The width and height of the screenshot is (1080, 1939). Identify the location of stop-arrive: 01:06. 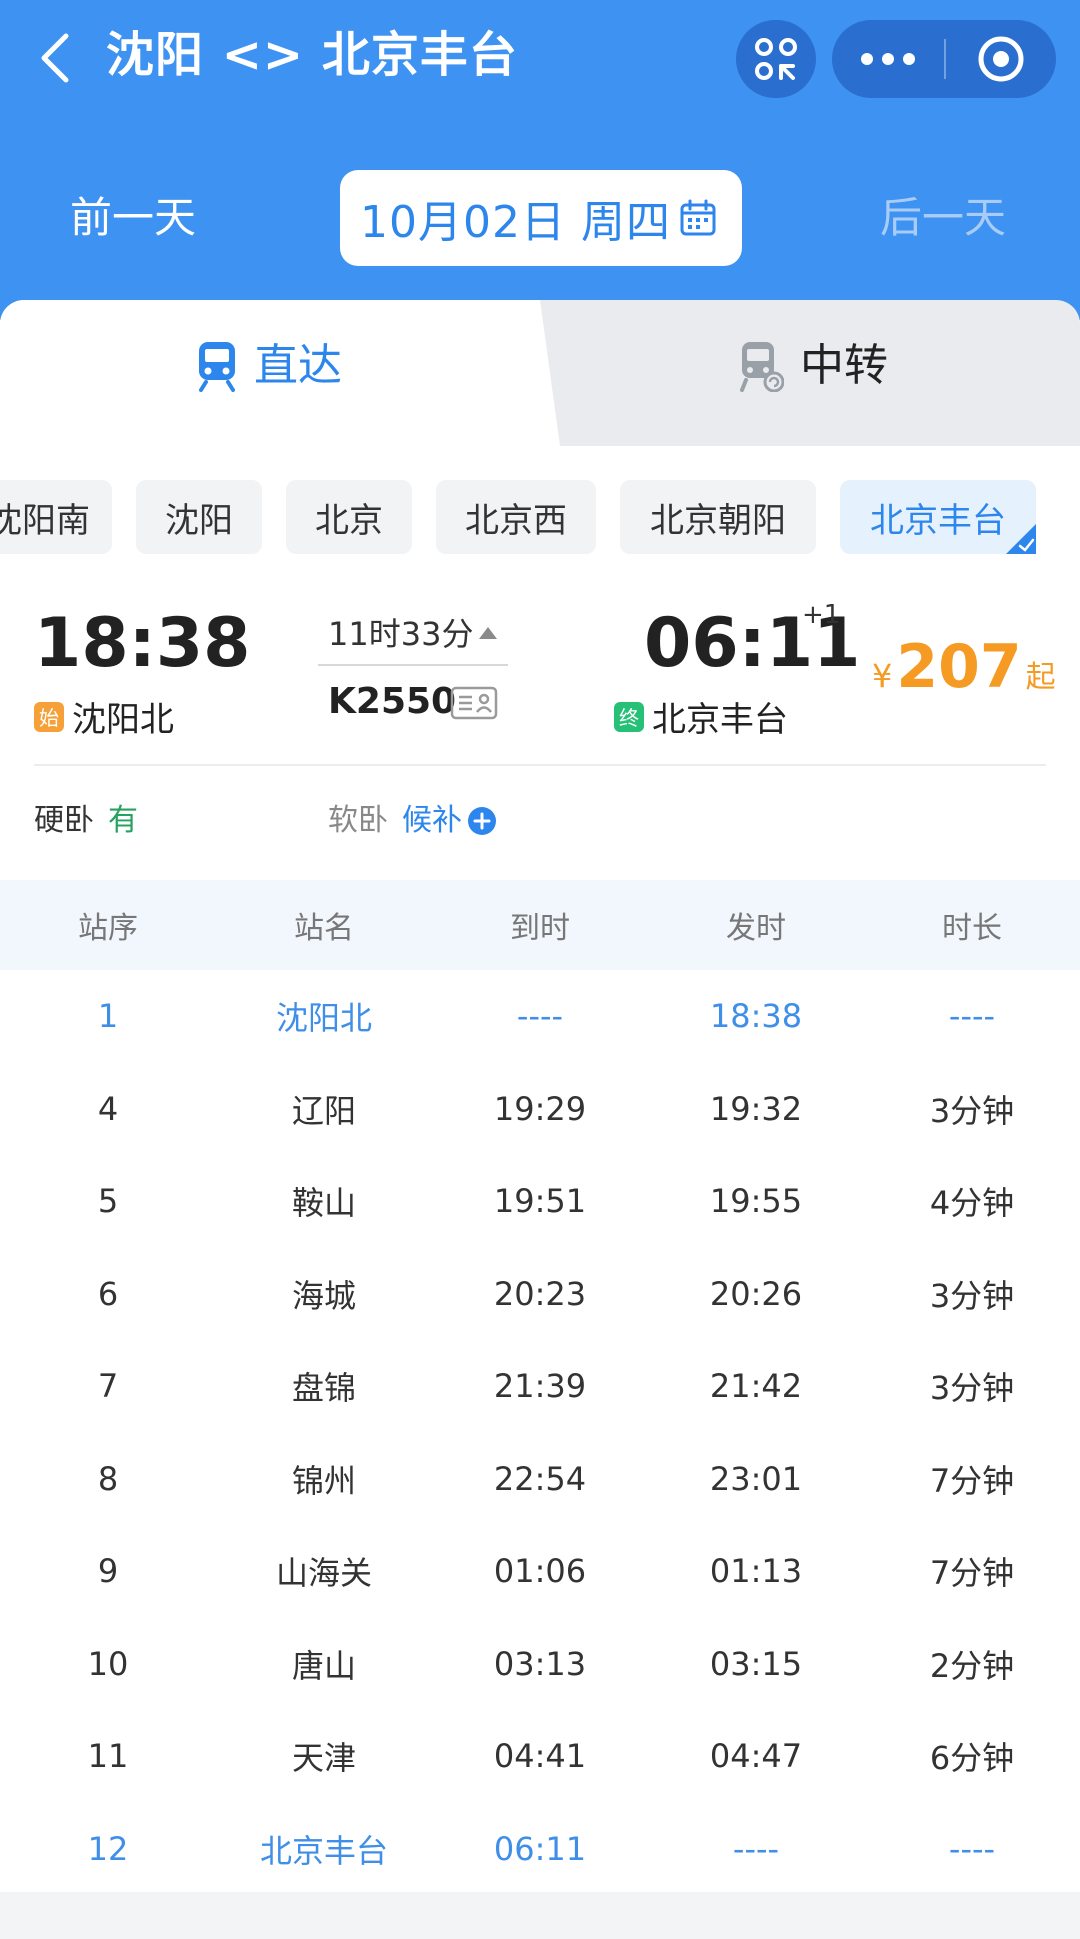
(540, 1571).